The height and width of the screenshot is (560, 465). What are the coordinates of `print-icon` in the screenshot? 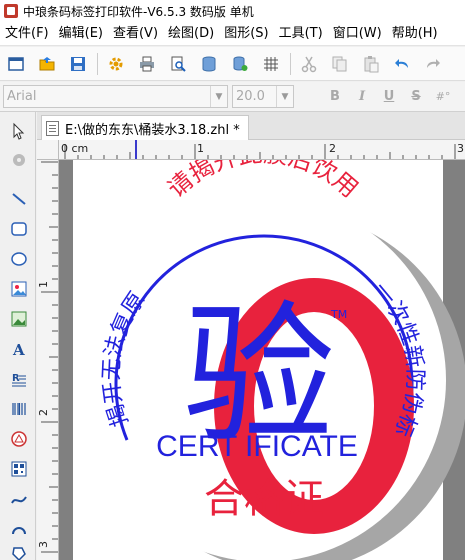 It's located at (147, 64).